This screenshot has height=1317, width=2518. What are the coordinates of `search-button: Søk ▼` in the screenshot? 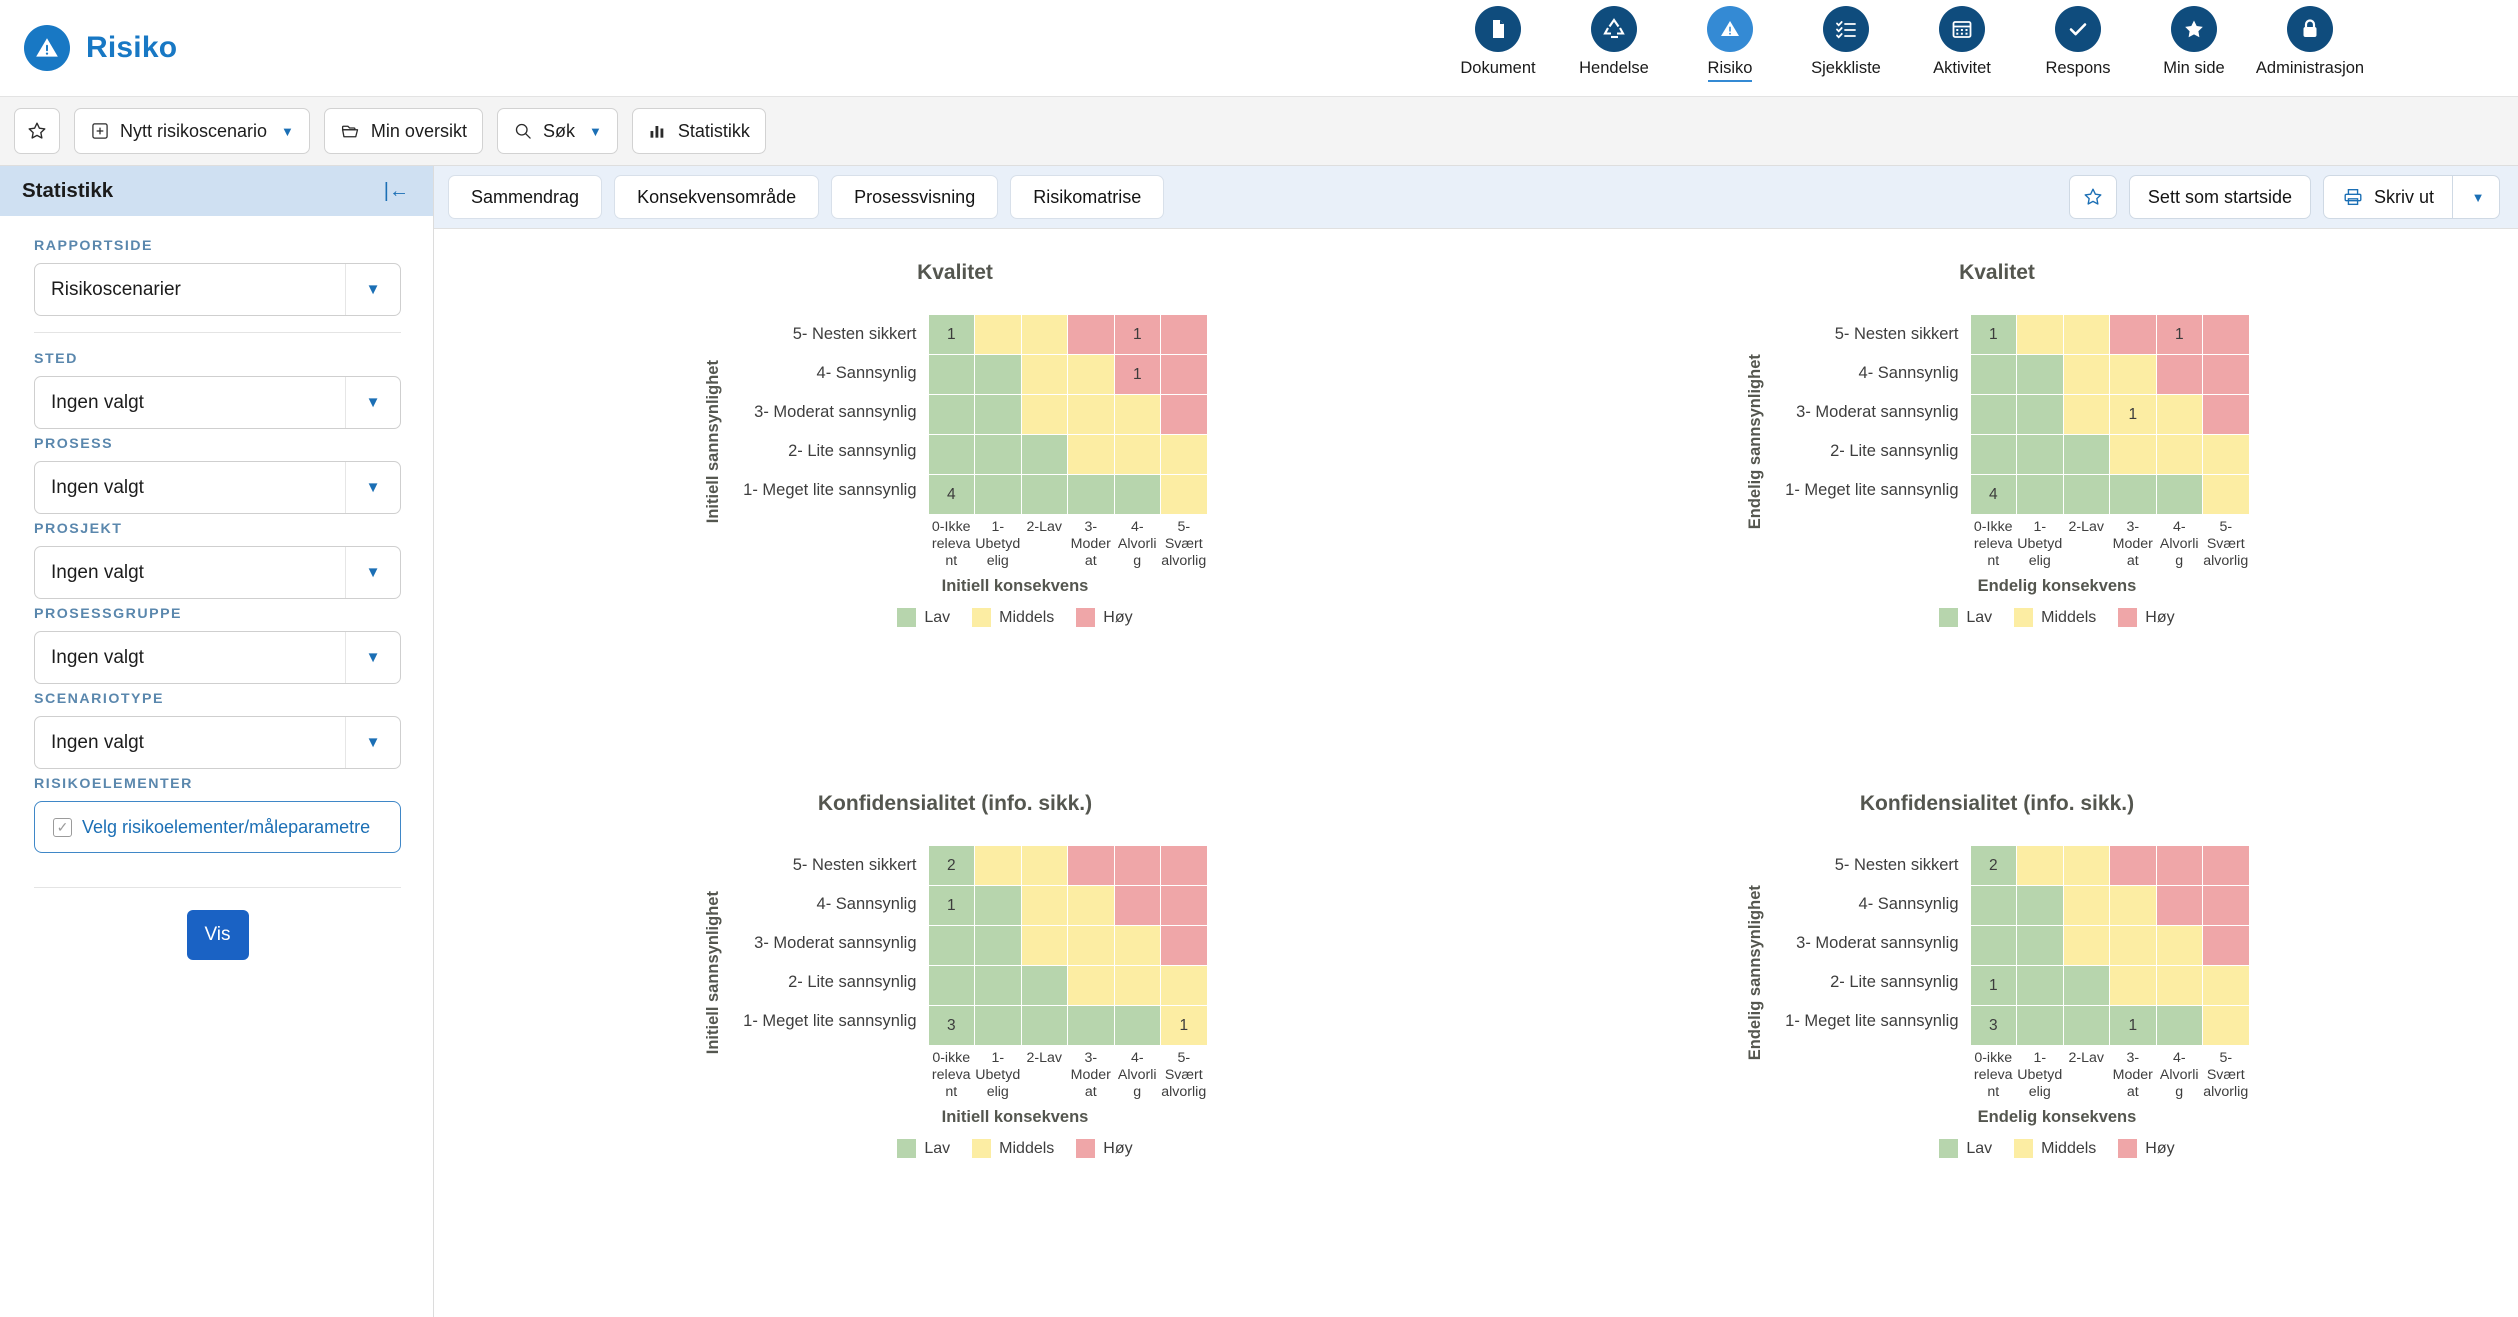 It's located at (557, 131).